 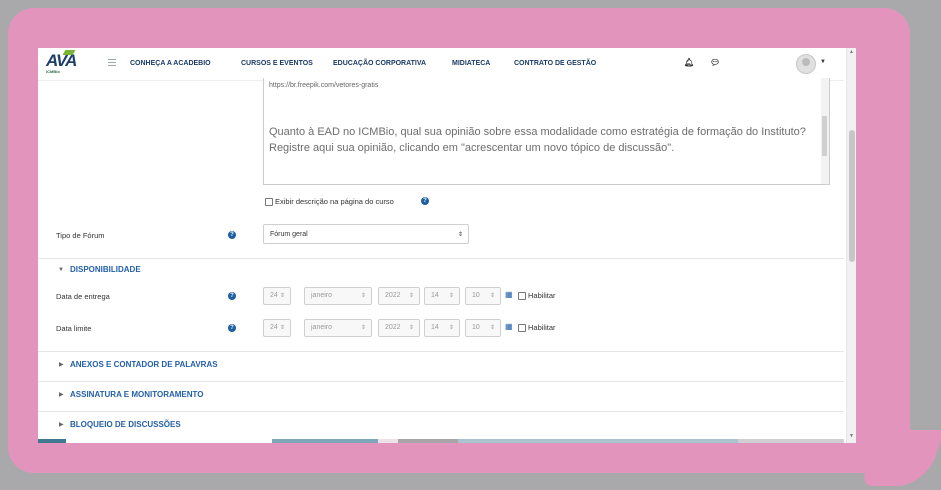 I want to click on nav-item-midiateca: MIDIATECA, so click(x=471, y=63).